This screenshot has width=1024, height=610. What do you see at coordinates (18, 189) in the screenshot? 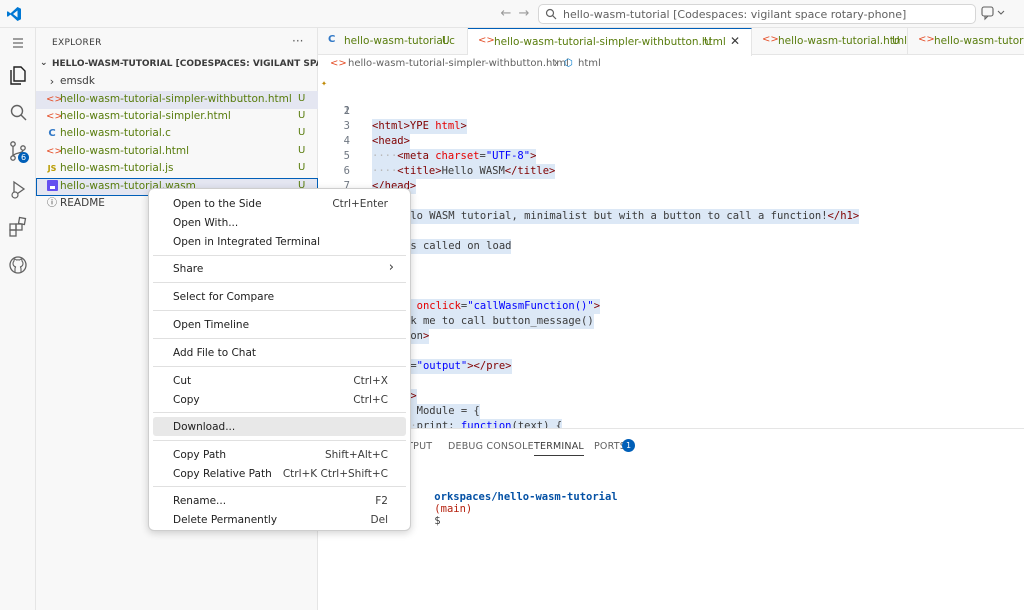
I see `run-debug-icon` at bounding box center [18, 189].